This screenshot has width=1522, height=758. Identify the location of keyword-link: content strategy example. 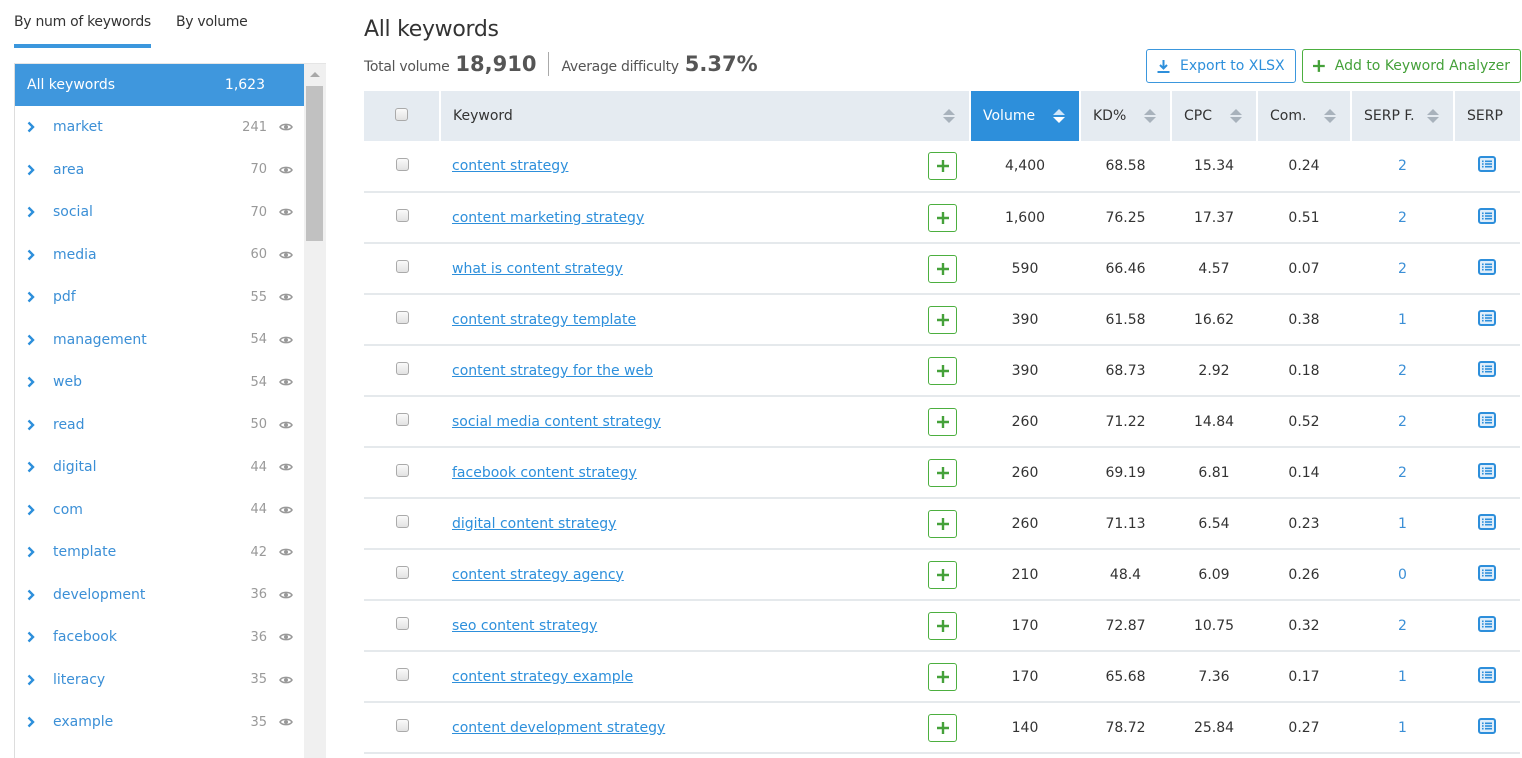
(542, 677).